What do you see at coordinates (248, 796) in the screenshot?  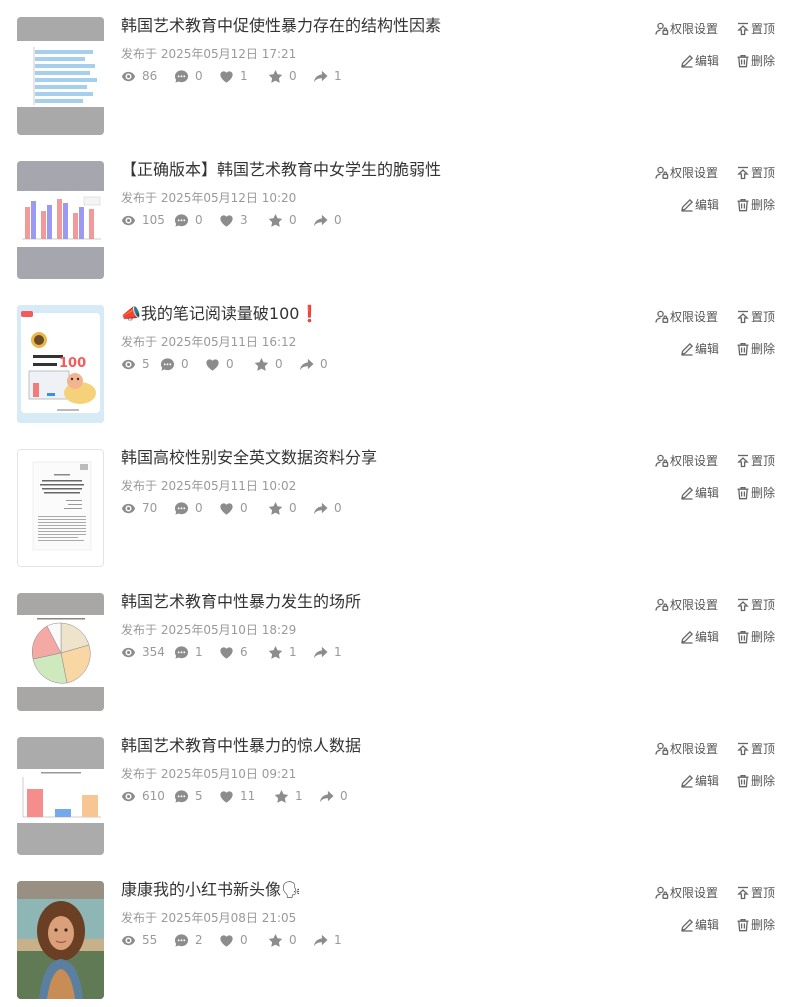 I see `likes-count: 11` at bounding box center [248, 796].